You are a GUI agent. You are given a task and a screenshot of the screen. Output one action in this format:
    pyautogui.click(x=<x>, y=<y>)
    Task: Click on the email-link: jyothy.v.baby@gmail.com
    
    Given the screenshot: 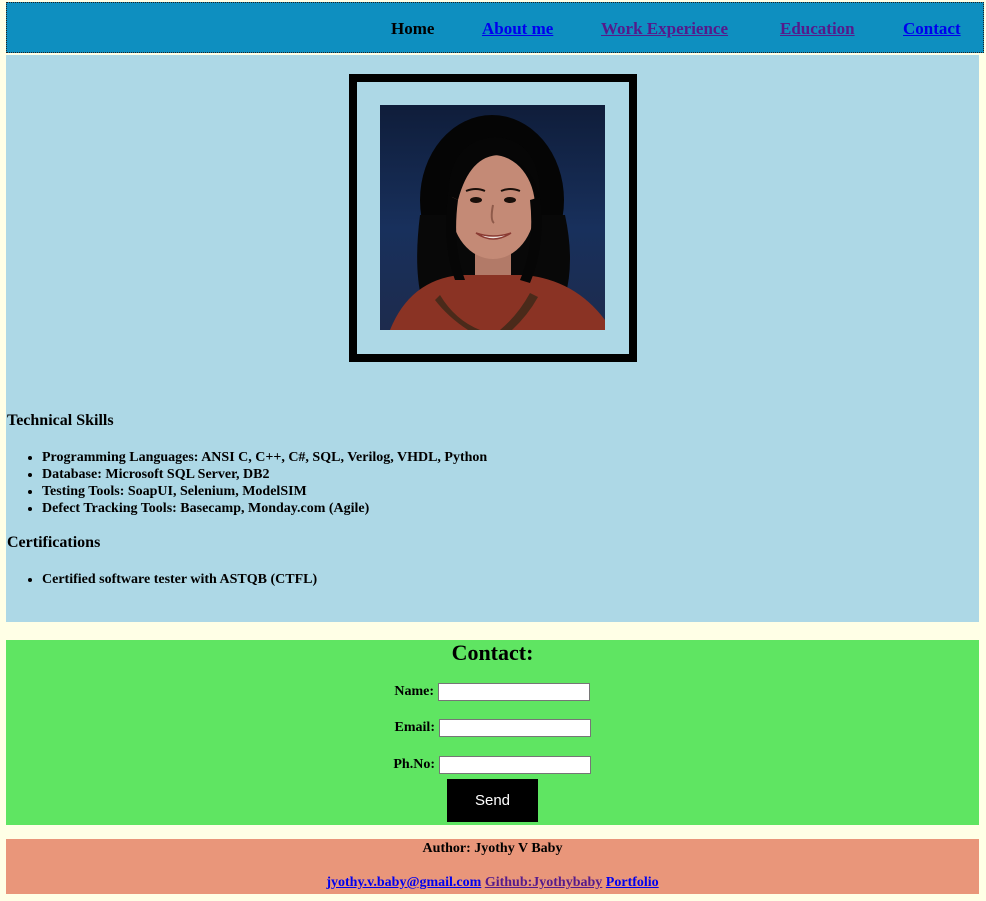 What is the action you would take?
    pyautogui.click(x=403, y=882)
    